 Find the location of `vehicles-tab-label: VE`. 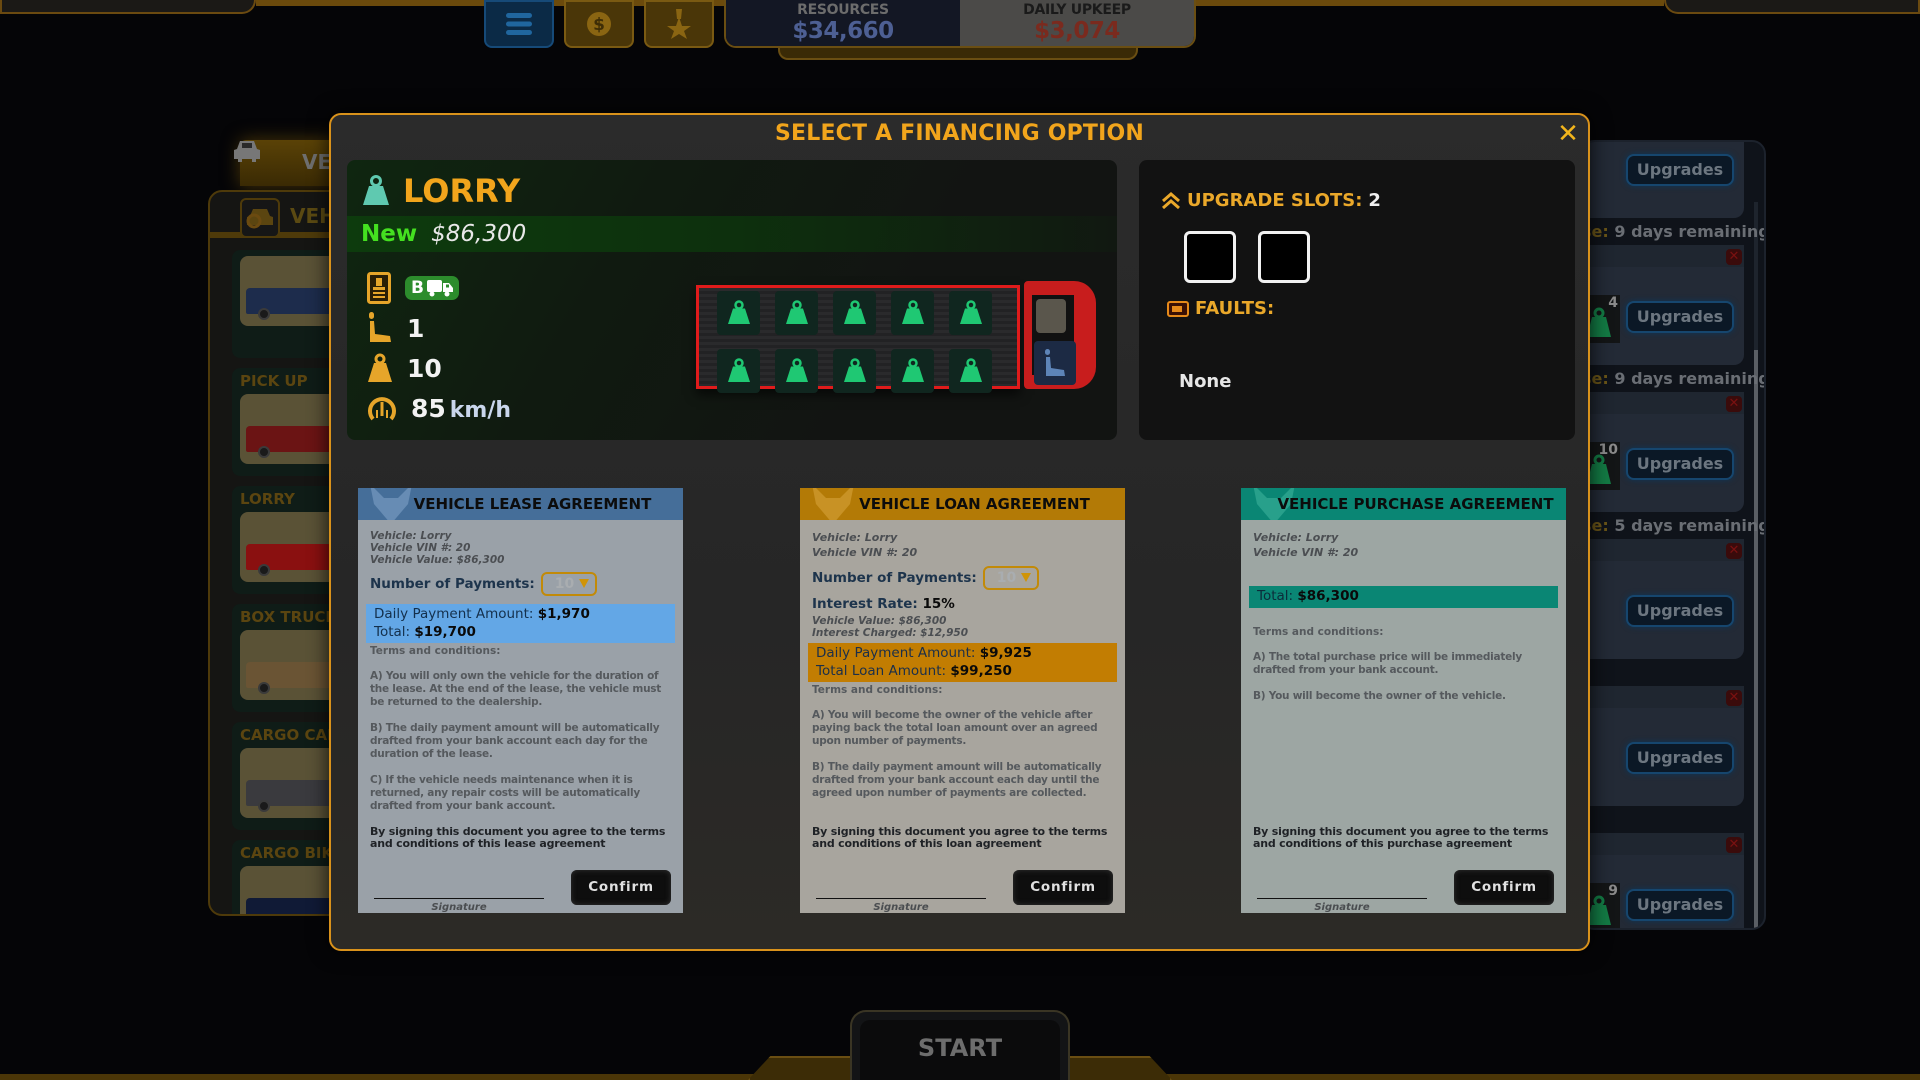

vehicles-tab-label: VE is located at coordinates (317, 162).